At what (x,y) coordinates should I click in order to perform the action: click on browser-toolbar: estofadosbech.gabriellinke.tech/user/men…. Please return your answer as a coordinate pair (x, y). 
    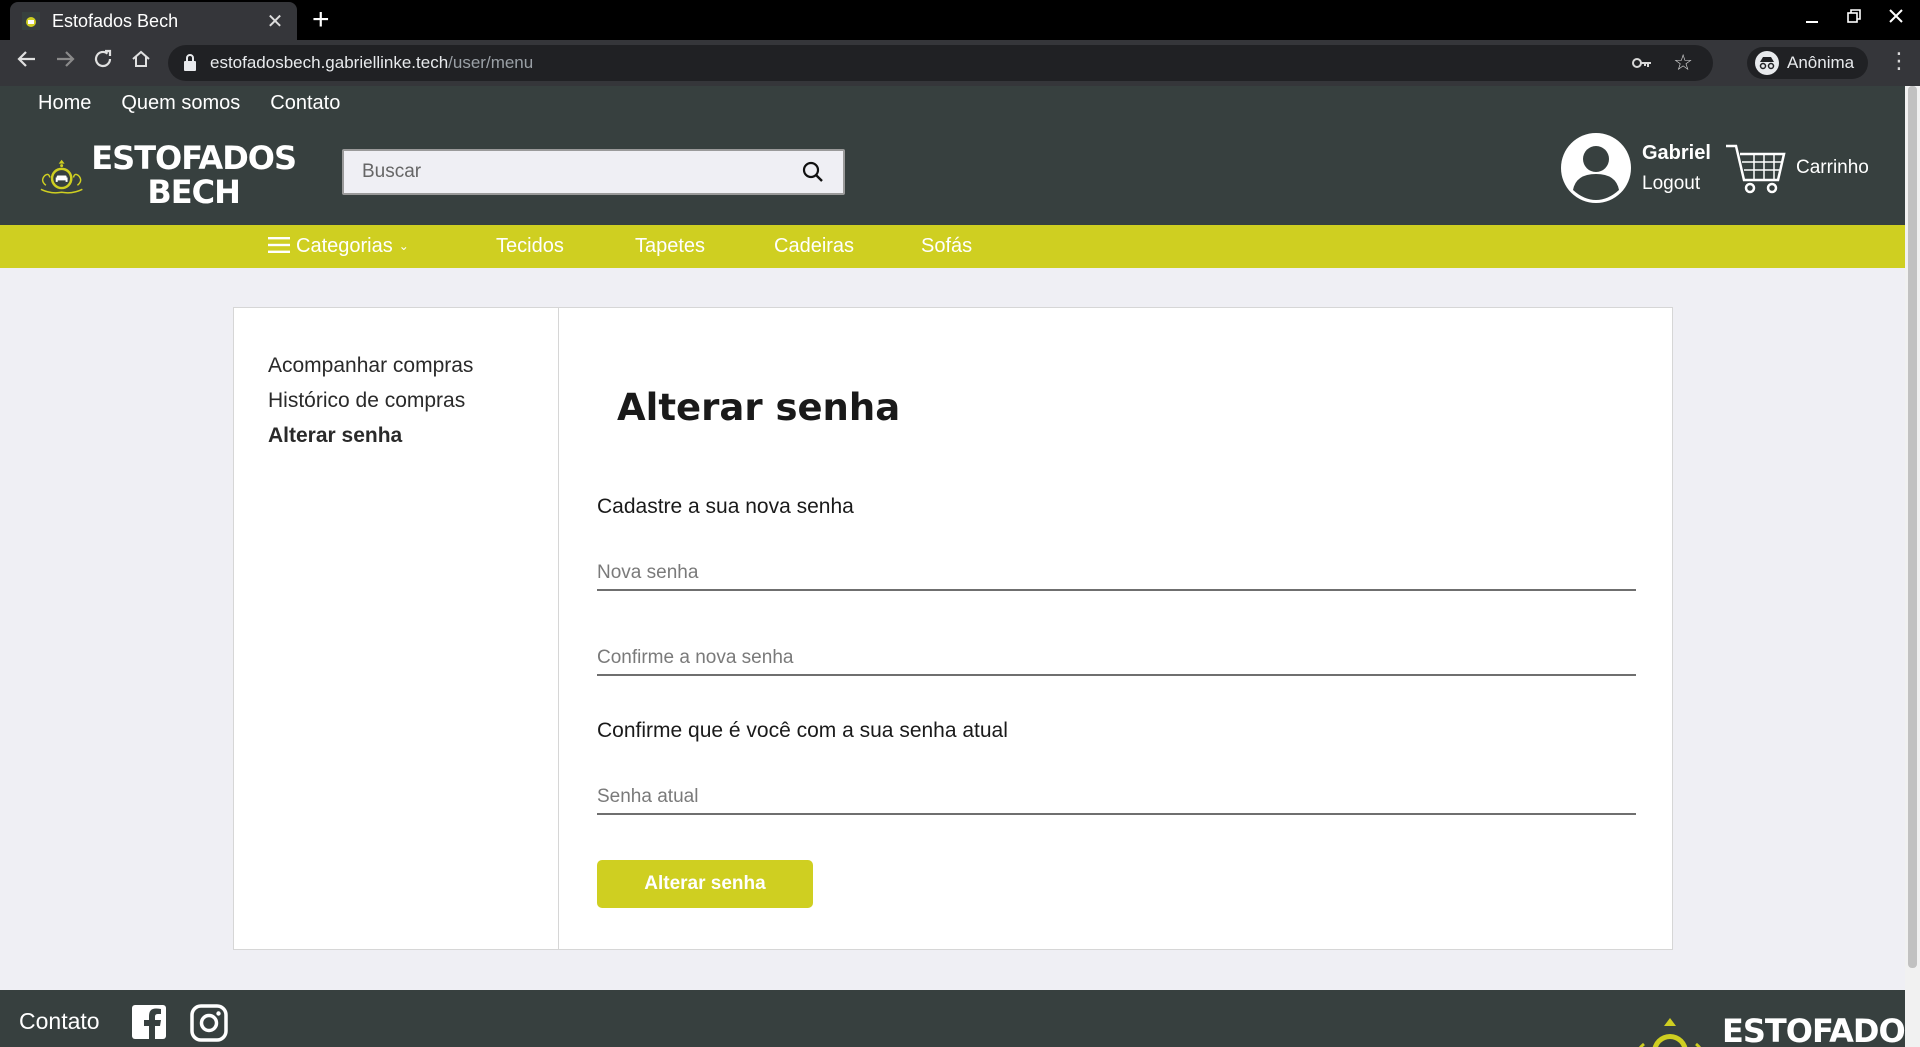
    Looking at the image, I should click on (960, 63).